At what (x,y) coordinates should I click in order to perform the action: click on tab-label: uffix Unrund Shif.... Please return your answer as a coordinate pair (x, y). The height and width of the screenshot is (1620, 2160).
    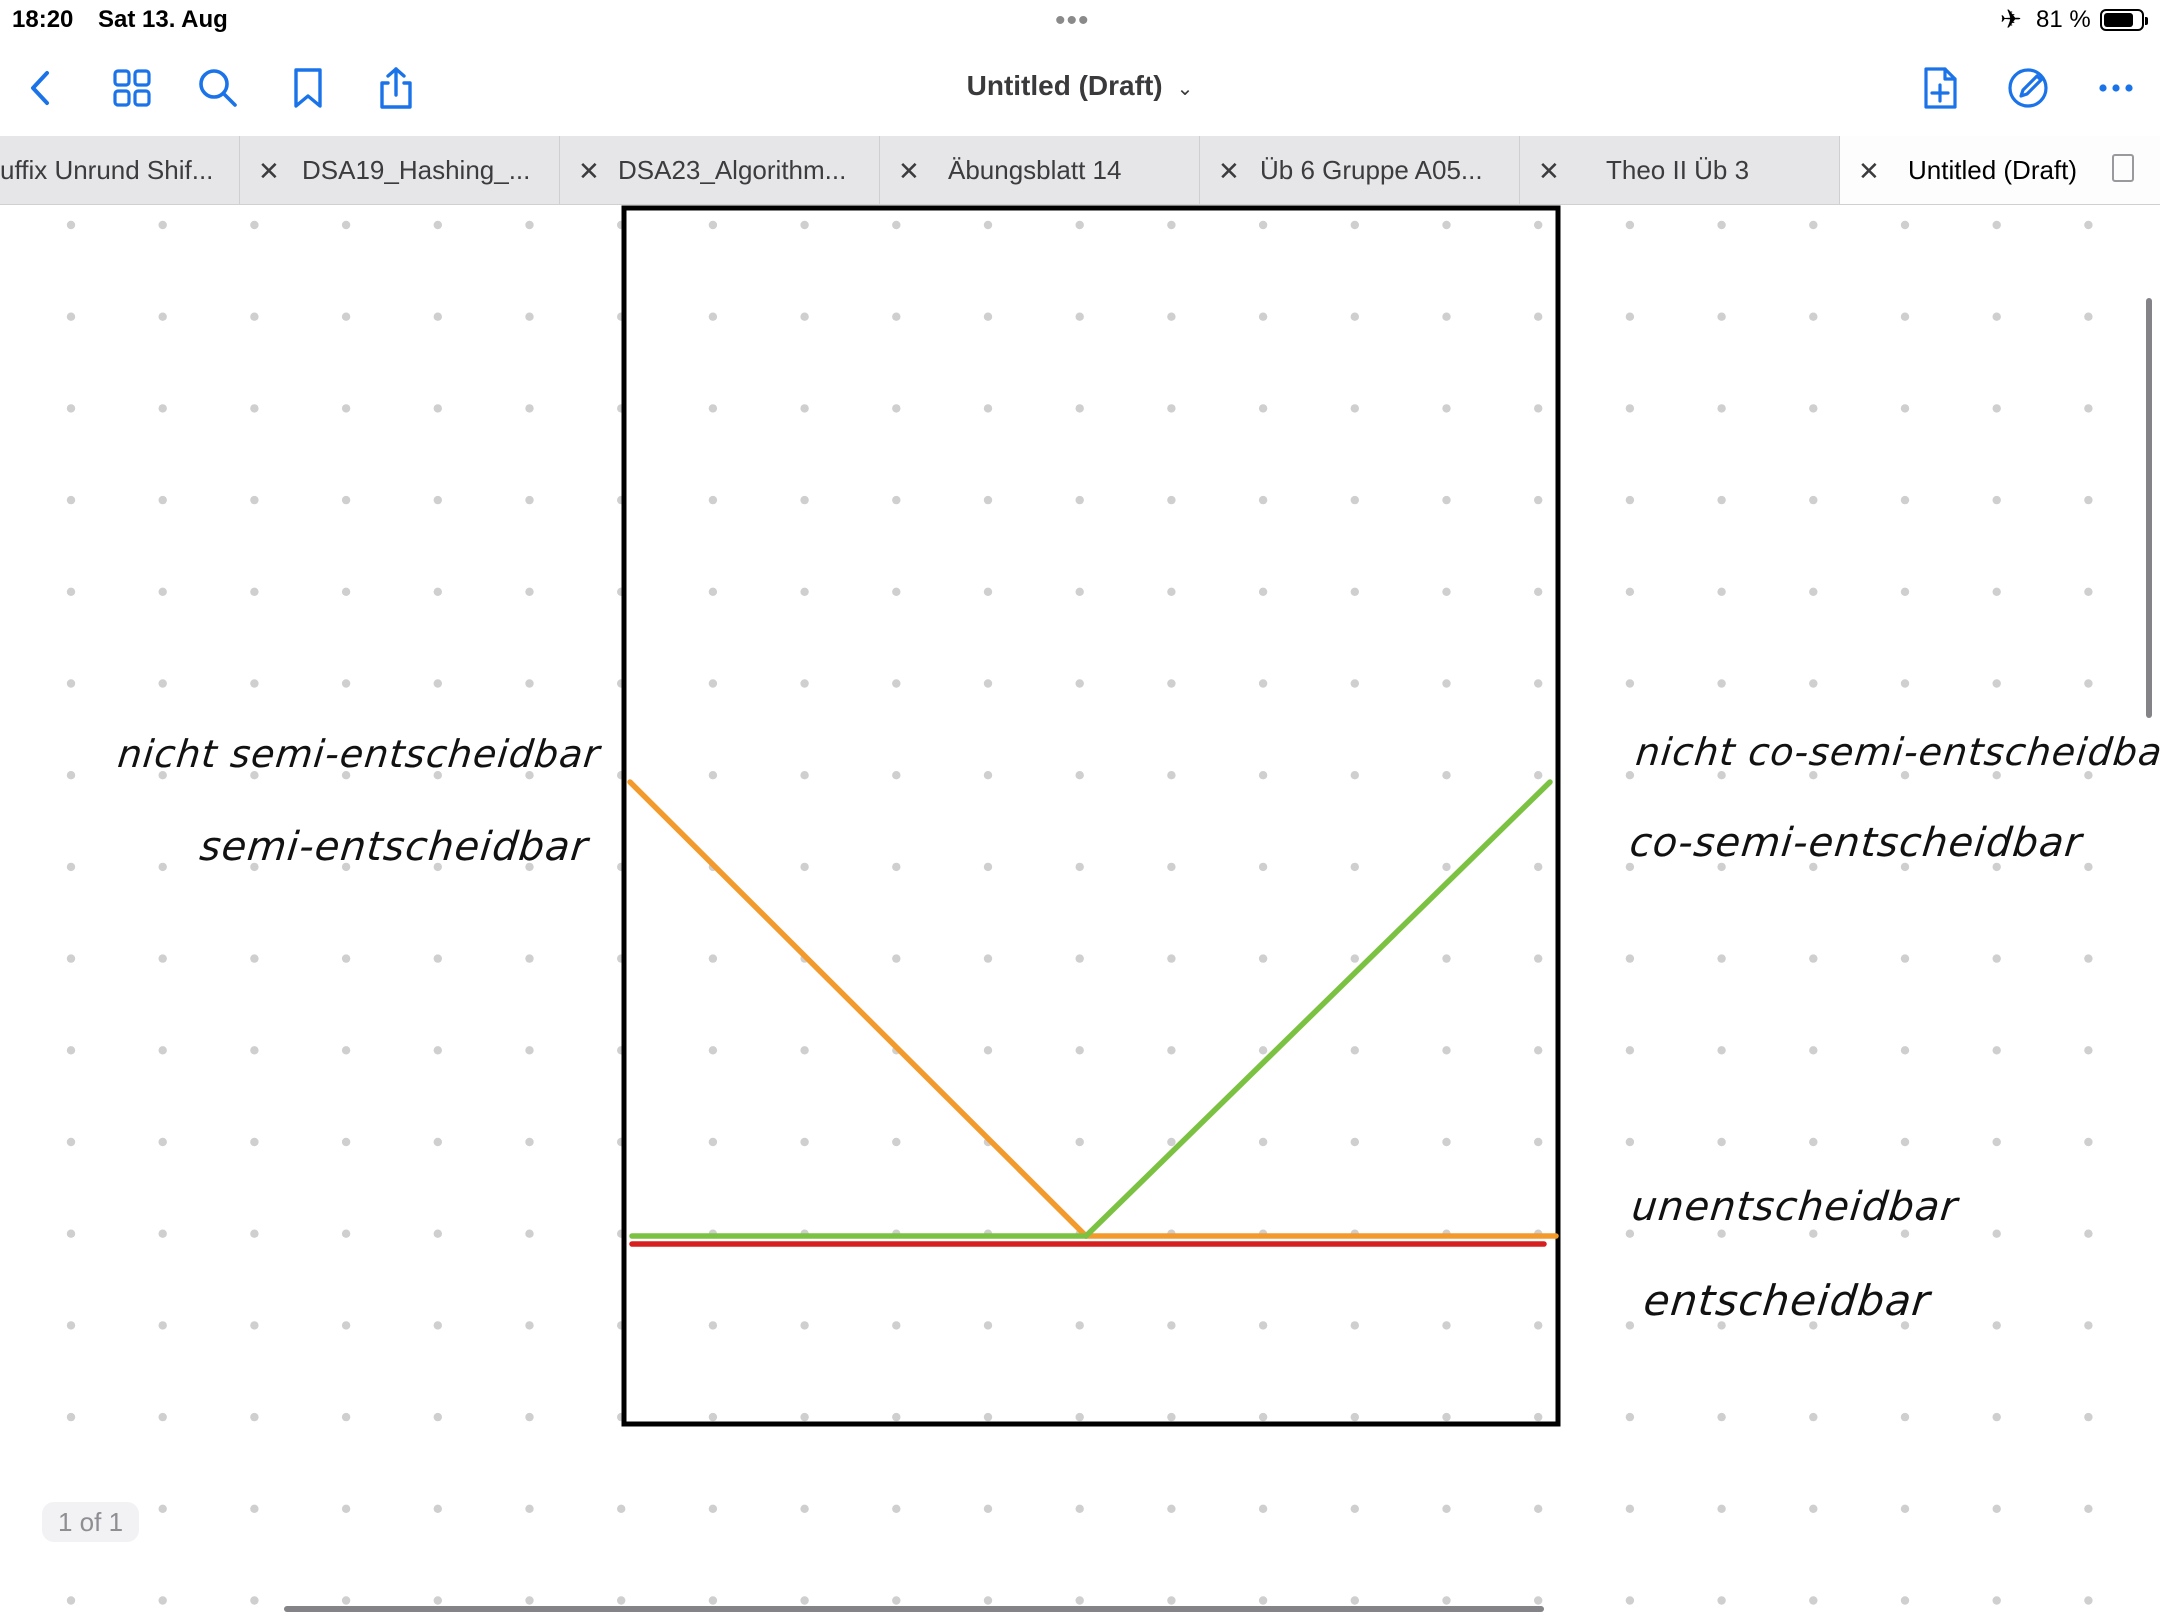
    Looking at the image, I should click on (107, 170).